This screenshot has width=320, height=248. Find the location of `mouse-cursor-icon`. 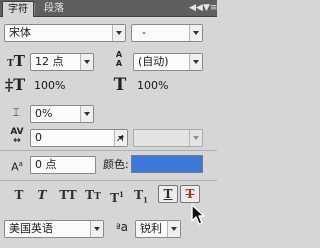

mouse-cursor-icon is located at coordinates (198, 214).